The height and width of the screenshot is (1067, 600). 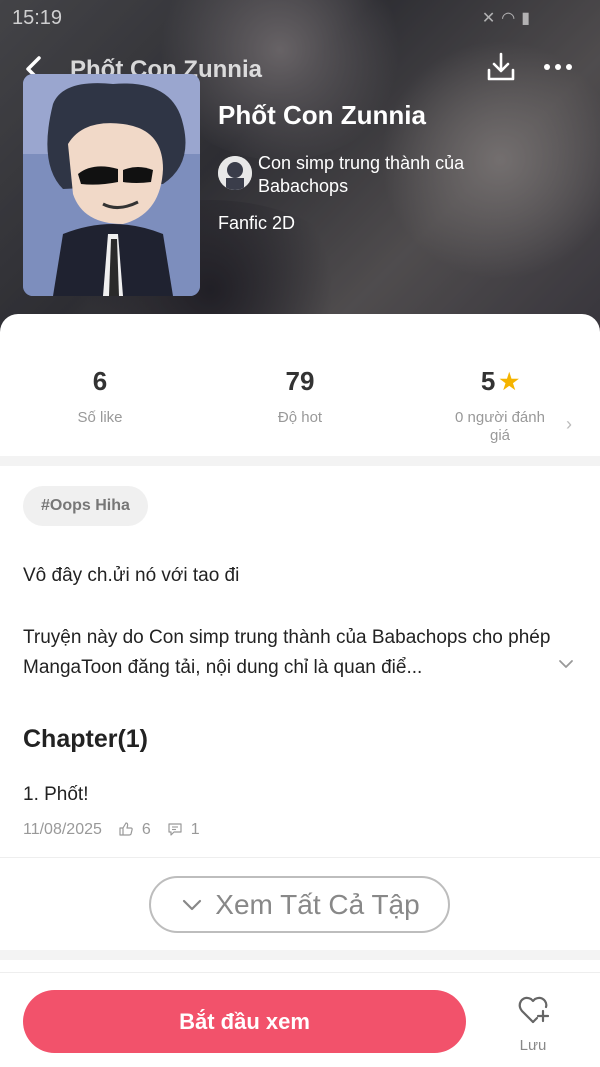 I want to click on star-icon: ★, so click(x=509, y=381).